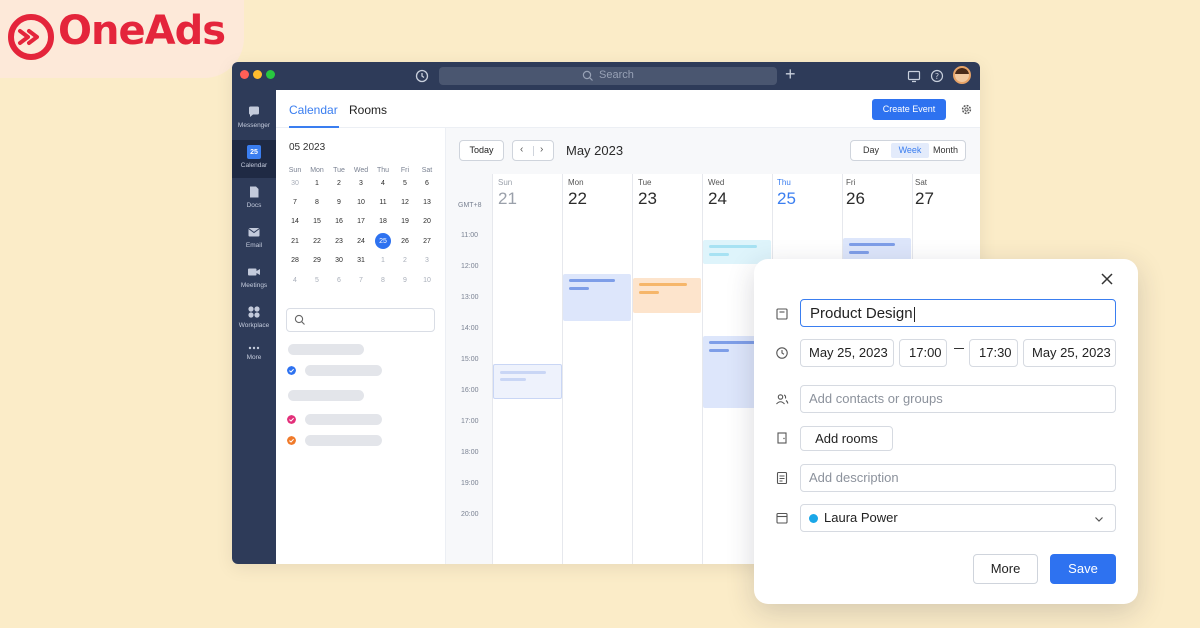 The height and width of the screenshot is (628, 1200). Describe the element at coordinates (317, 222) in the screenshot. I see `mini-calendar-day: 15` at that location.